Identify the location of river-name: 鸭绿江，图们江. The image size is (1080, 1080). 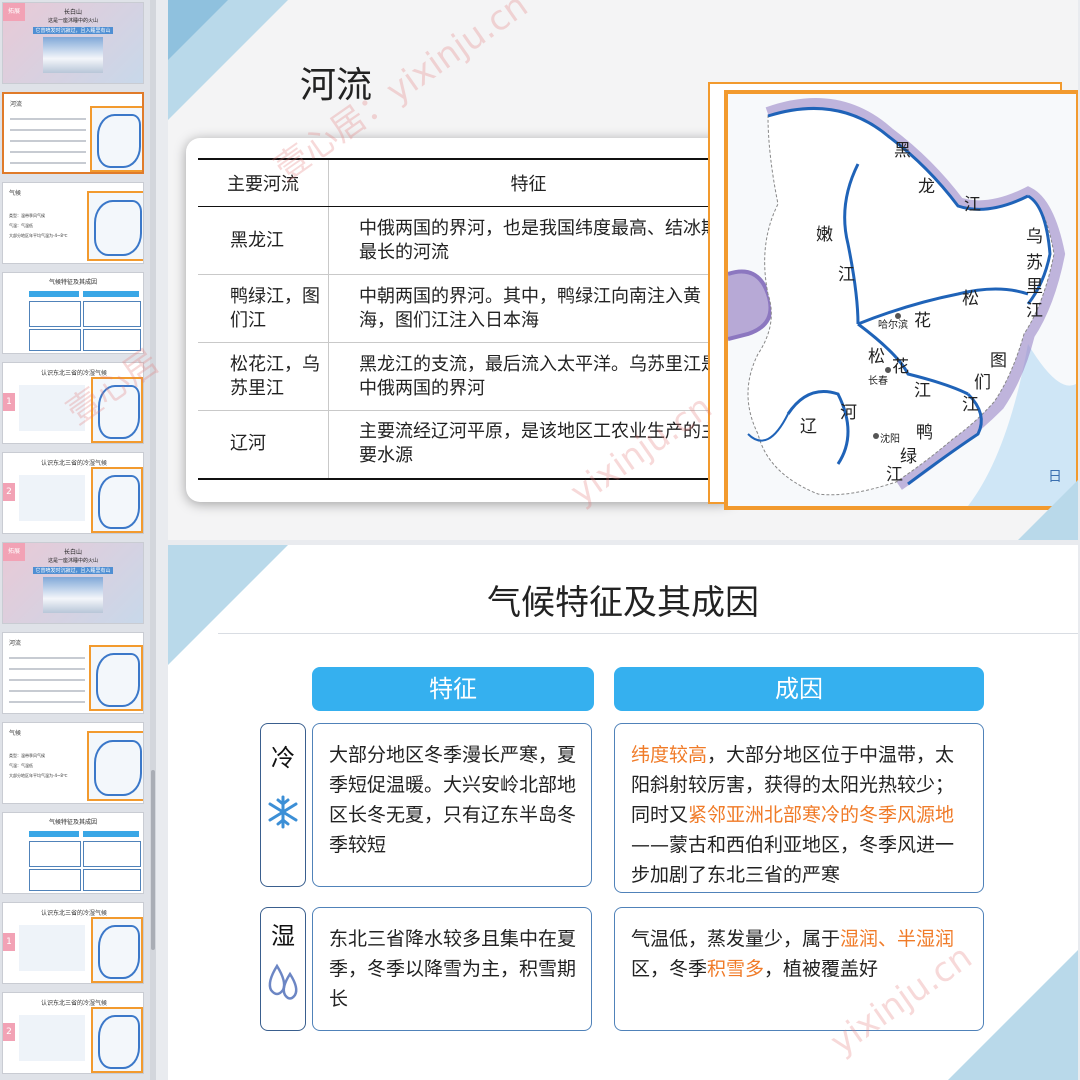
(263, 308).